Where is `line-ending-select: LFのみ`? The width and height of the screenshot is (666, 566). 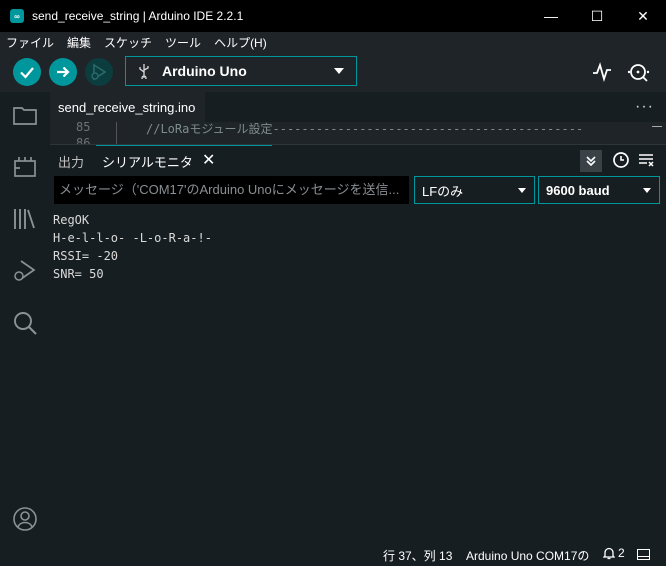
line-ending-select: LFのみ is located at coordinates (474, 190).